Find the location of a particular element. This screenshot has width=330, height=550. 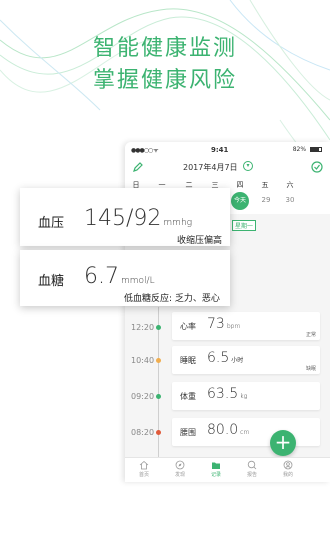

compass-icon is located at coordinates (180, 465).